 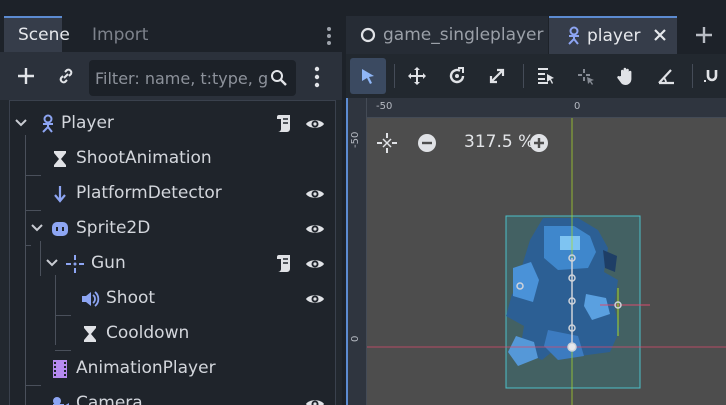 I want to click on tree-item-sprite2d: Sprite2D, so click(x=172, y=228).